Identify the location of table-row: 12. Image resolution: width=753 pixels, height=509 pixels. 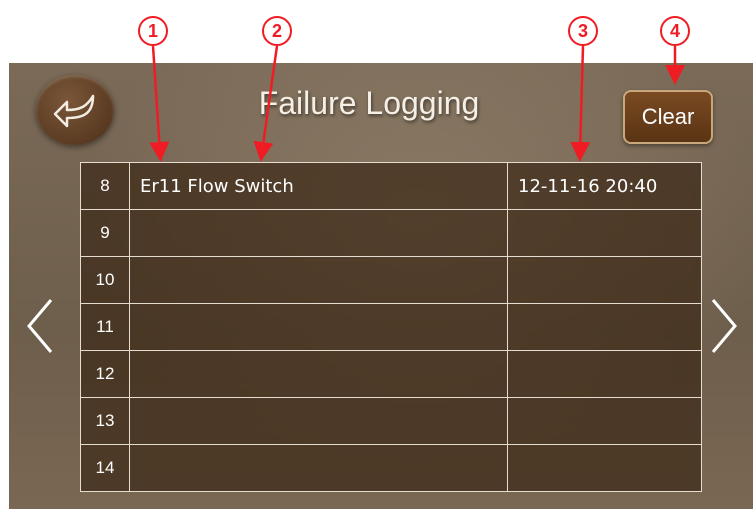
(391, 374).